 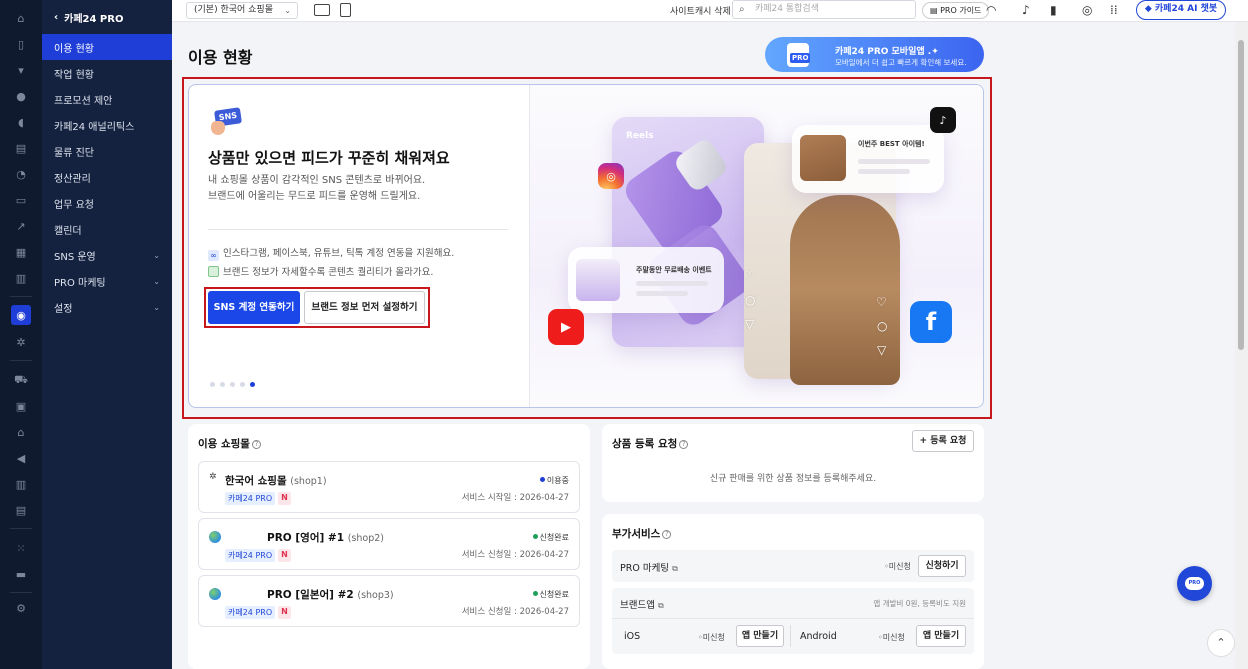 What do you see at coordinates (308, 481) in the screenshot?
I see `shop-id: (shop1)` at bounding box center [308, 481].